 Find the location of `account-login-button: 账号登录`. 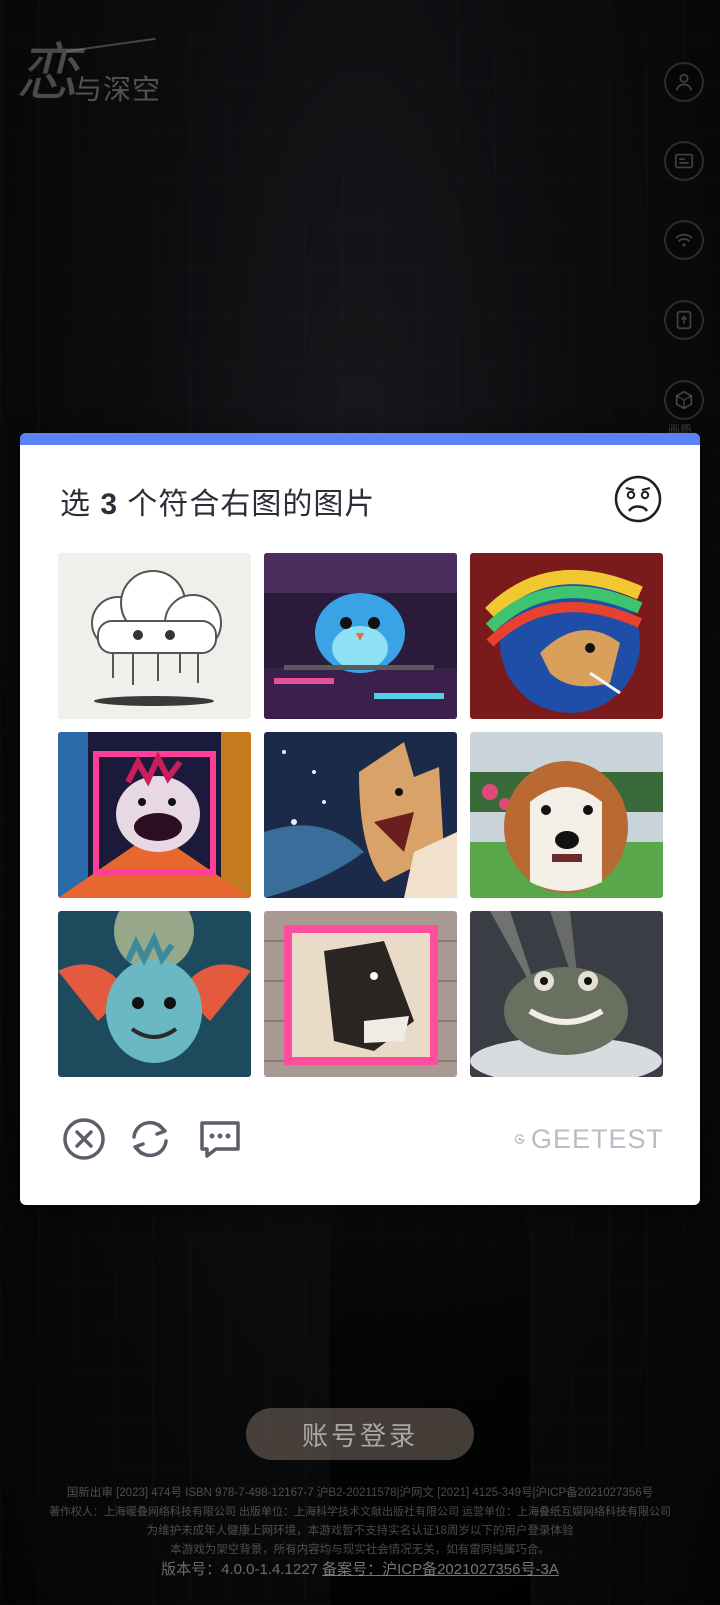

account-login-button: 账号登录 is located at coordinates (360, 1434).